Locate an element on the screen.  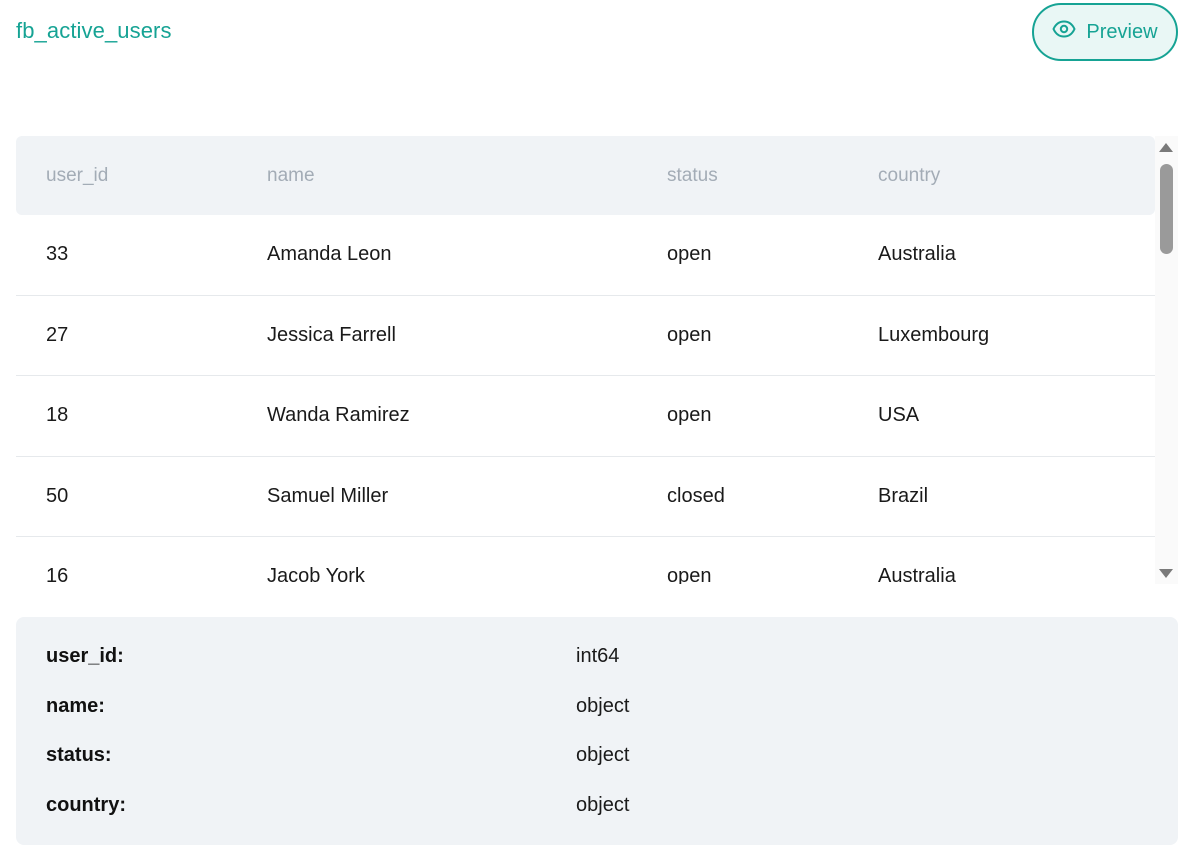
schema-row: user_id: int64 is located at coordinates (597, 670).